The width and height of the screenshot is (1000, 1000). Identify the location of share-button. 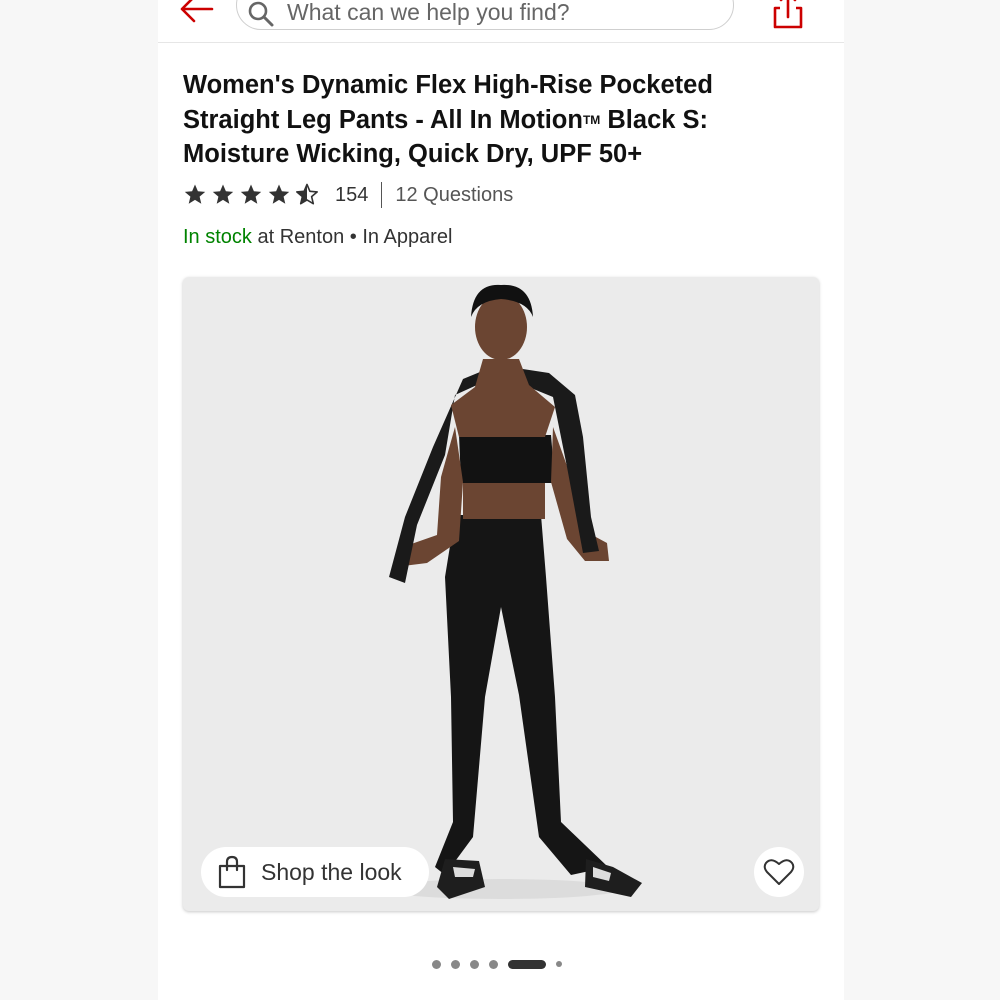
(788, 15).